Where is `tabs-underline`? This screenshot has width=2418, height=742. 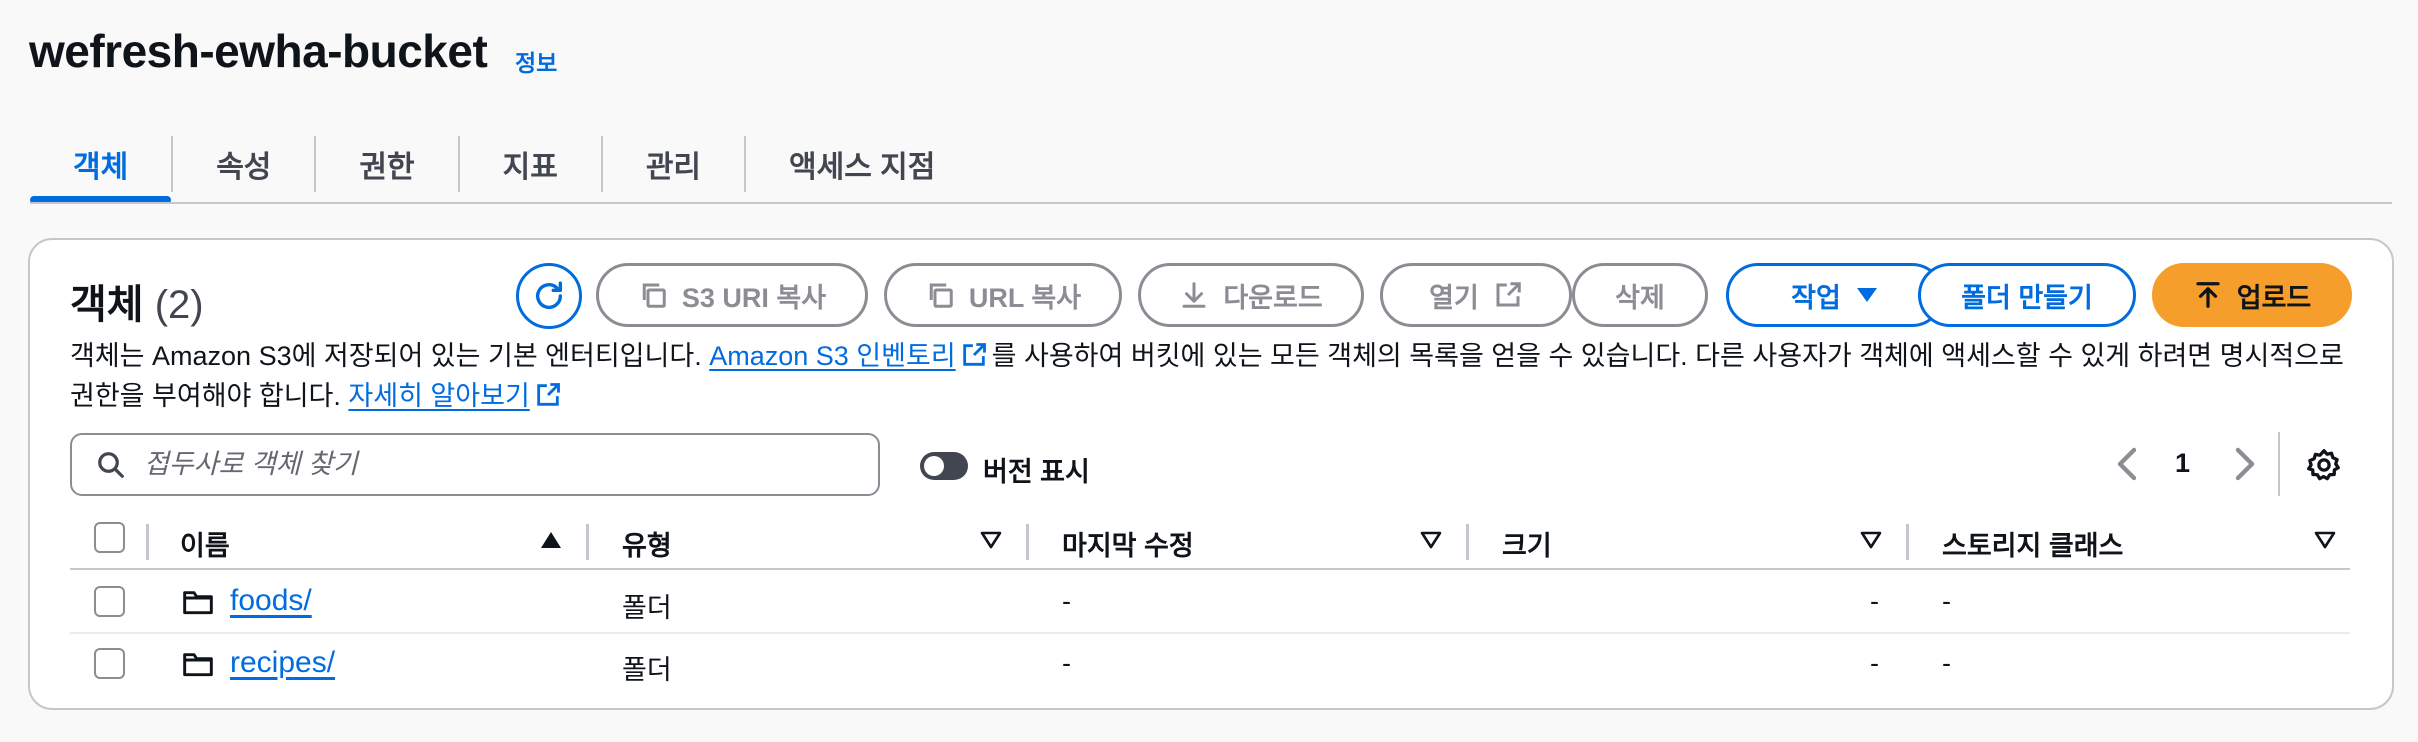
tabs-underline is located at coordinates (1211, 203).